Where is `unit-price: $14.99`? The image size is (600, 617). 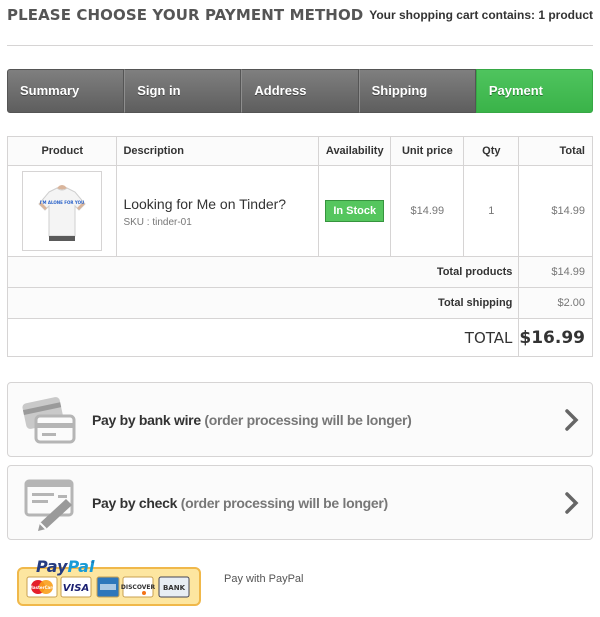 unit-price: $14.99 is located at coordinates (427, 211).